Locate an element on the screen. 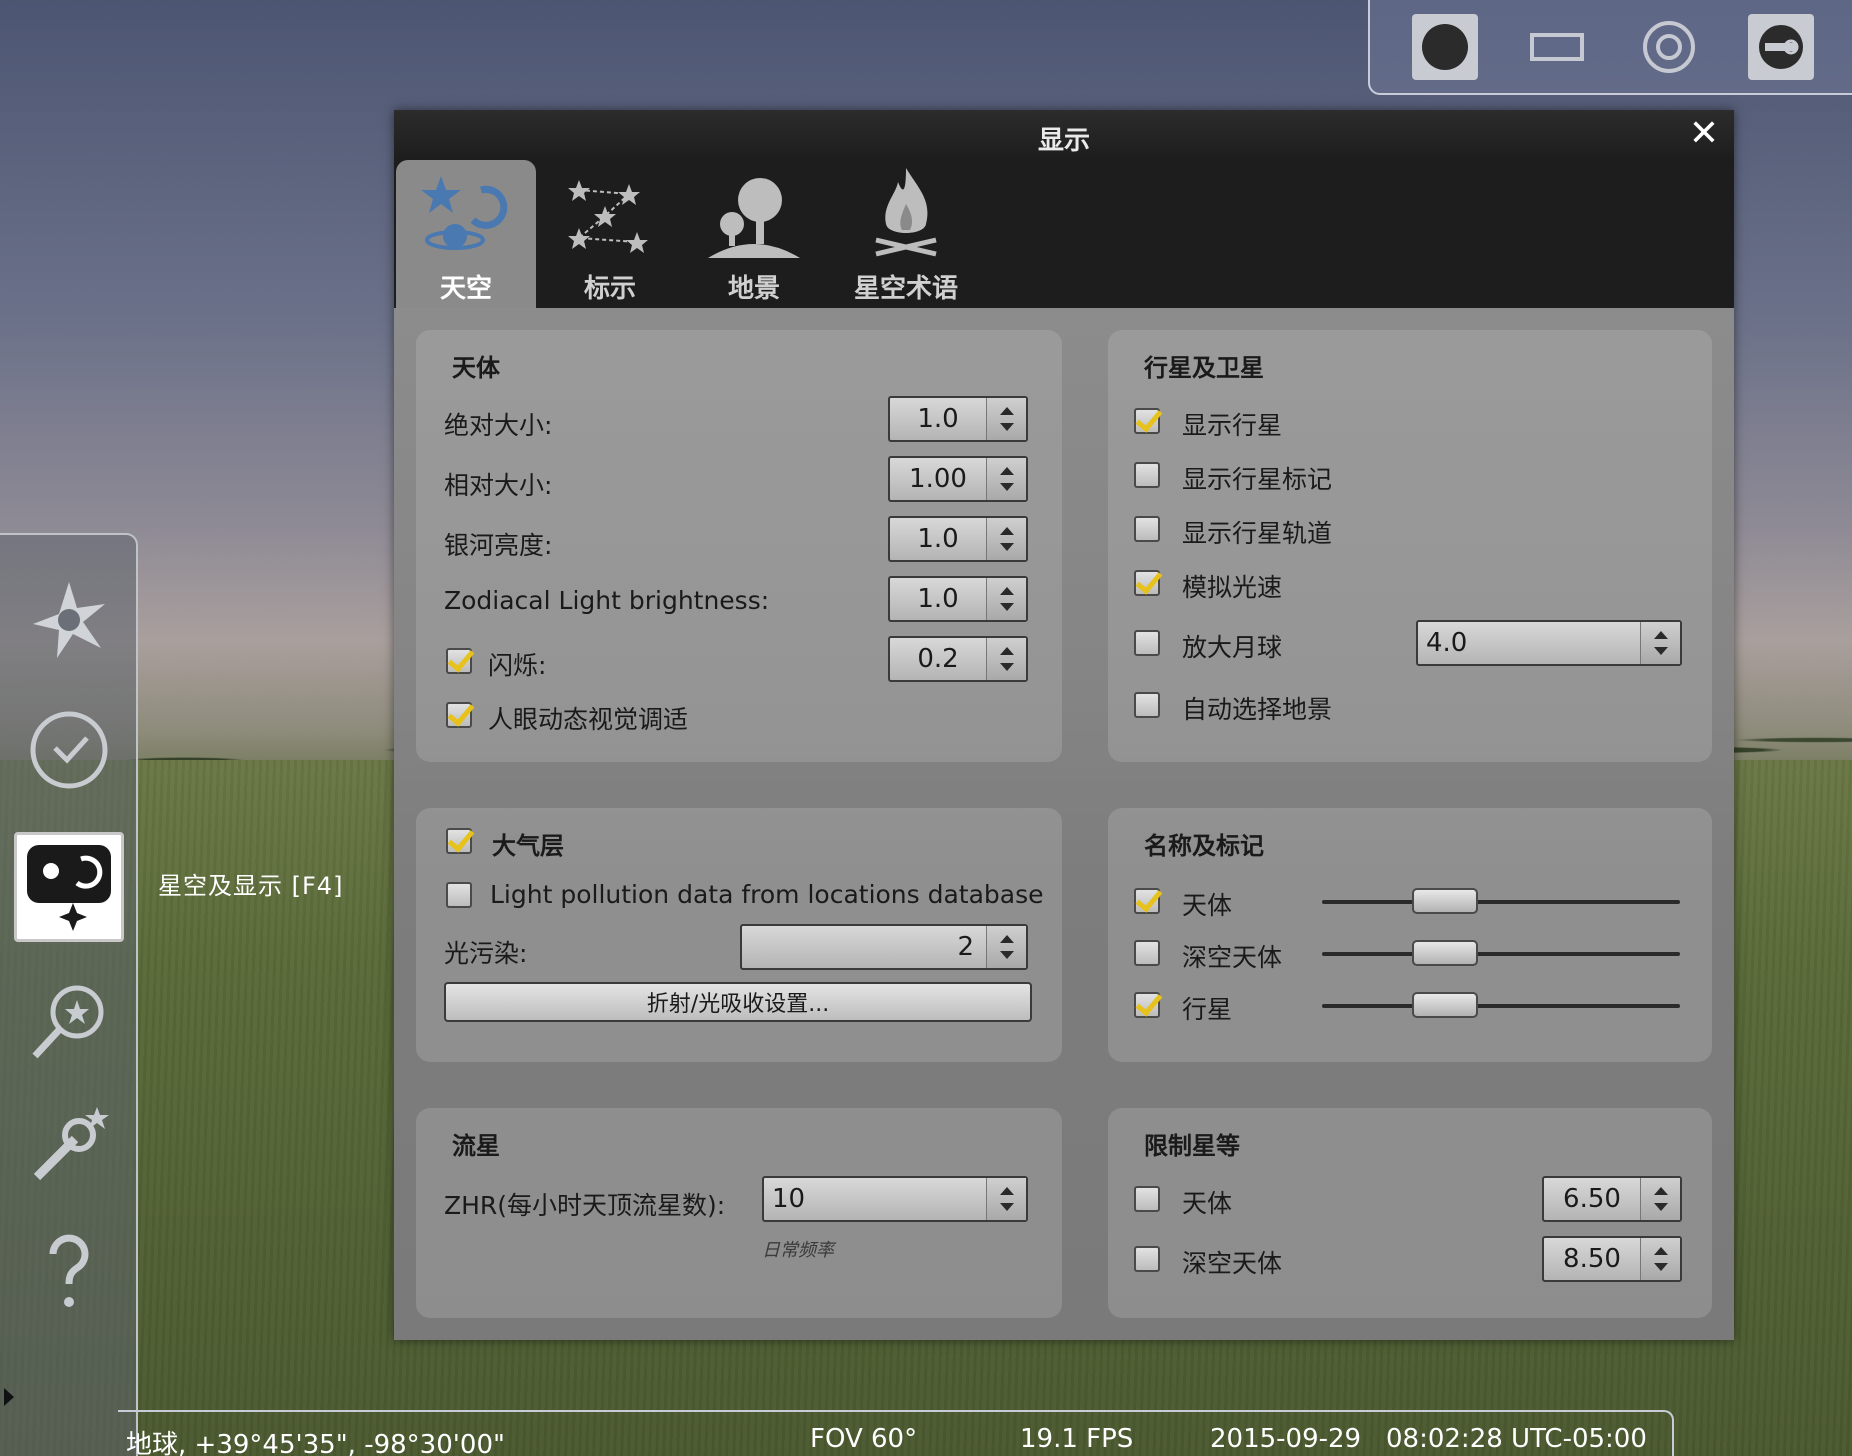 This screenshot has height=1456, width=1852. label-planets-slider-handle is located at coordinates (1445, 1005).